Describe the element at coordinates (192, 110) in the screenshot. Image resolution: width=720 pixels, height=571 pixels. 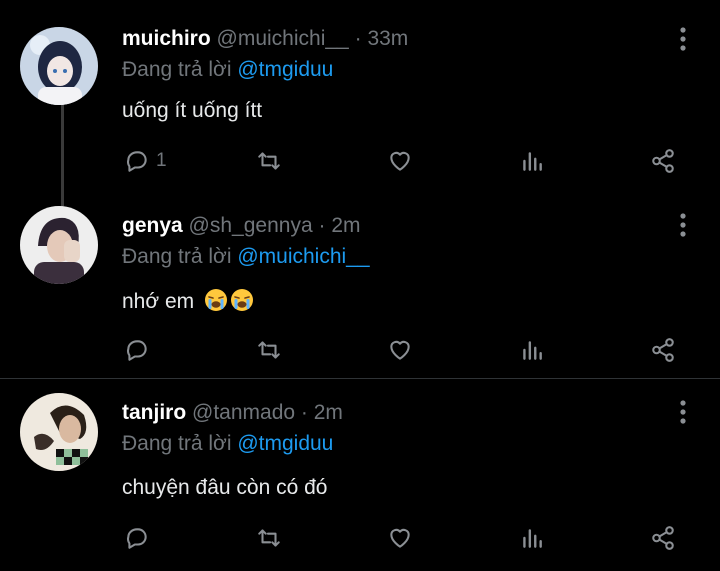
I see `tweet-text: uống ít uống ítt` at that location.